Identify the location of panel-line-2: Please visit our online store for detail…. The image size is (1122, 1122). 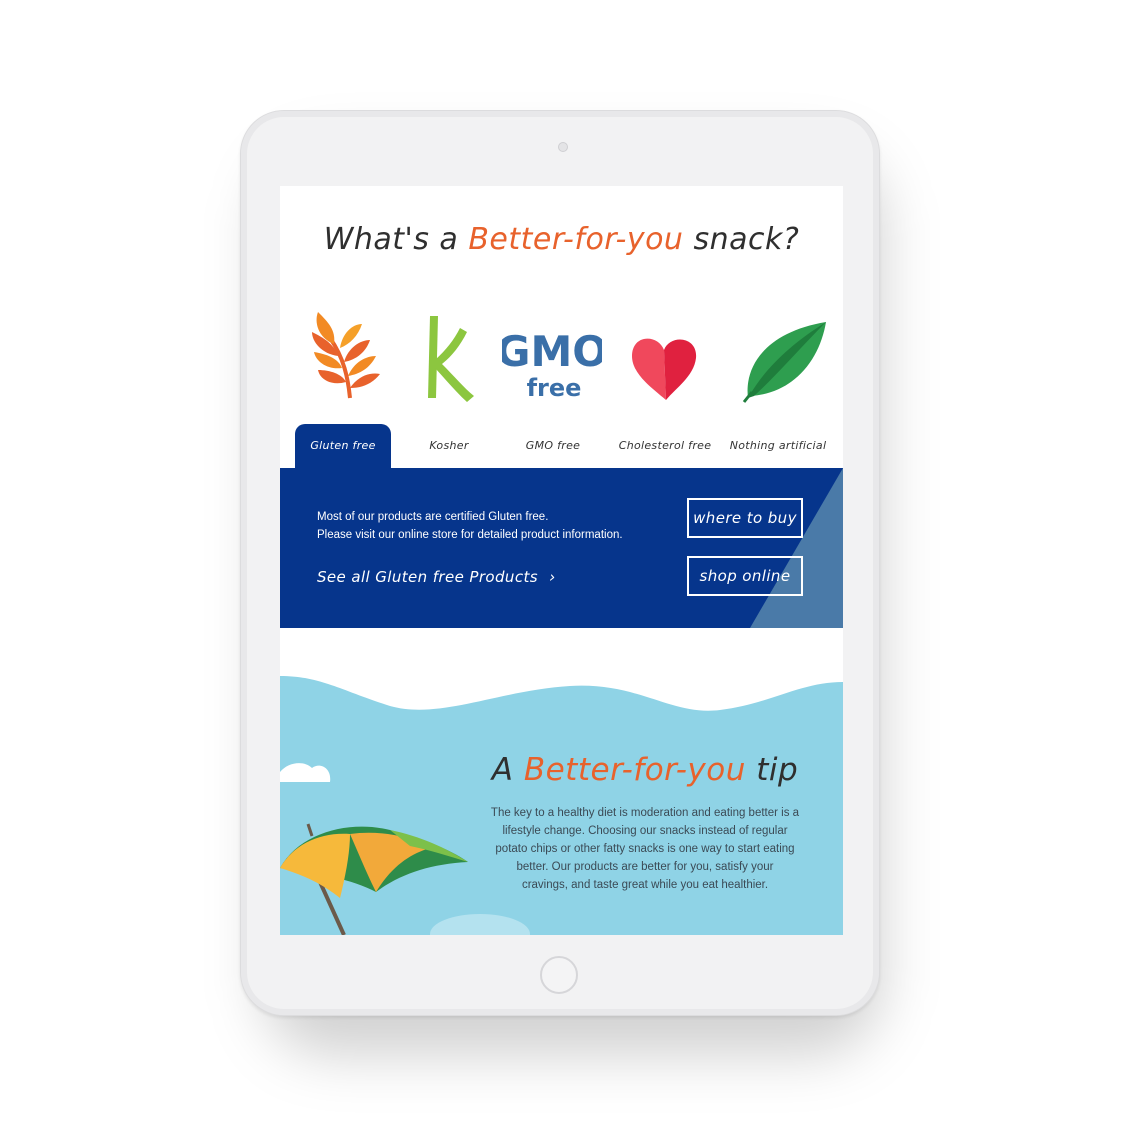
(470, 535).